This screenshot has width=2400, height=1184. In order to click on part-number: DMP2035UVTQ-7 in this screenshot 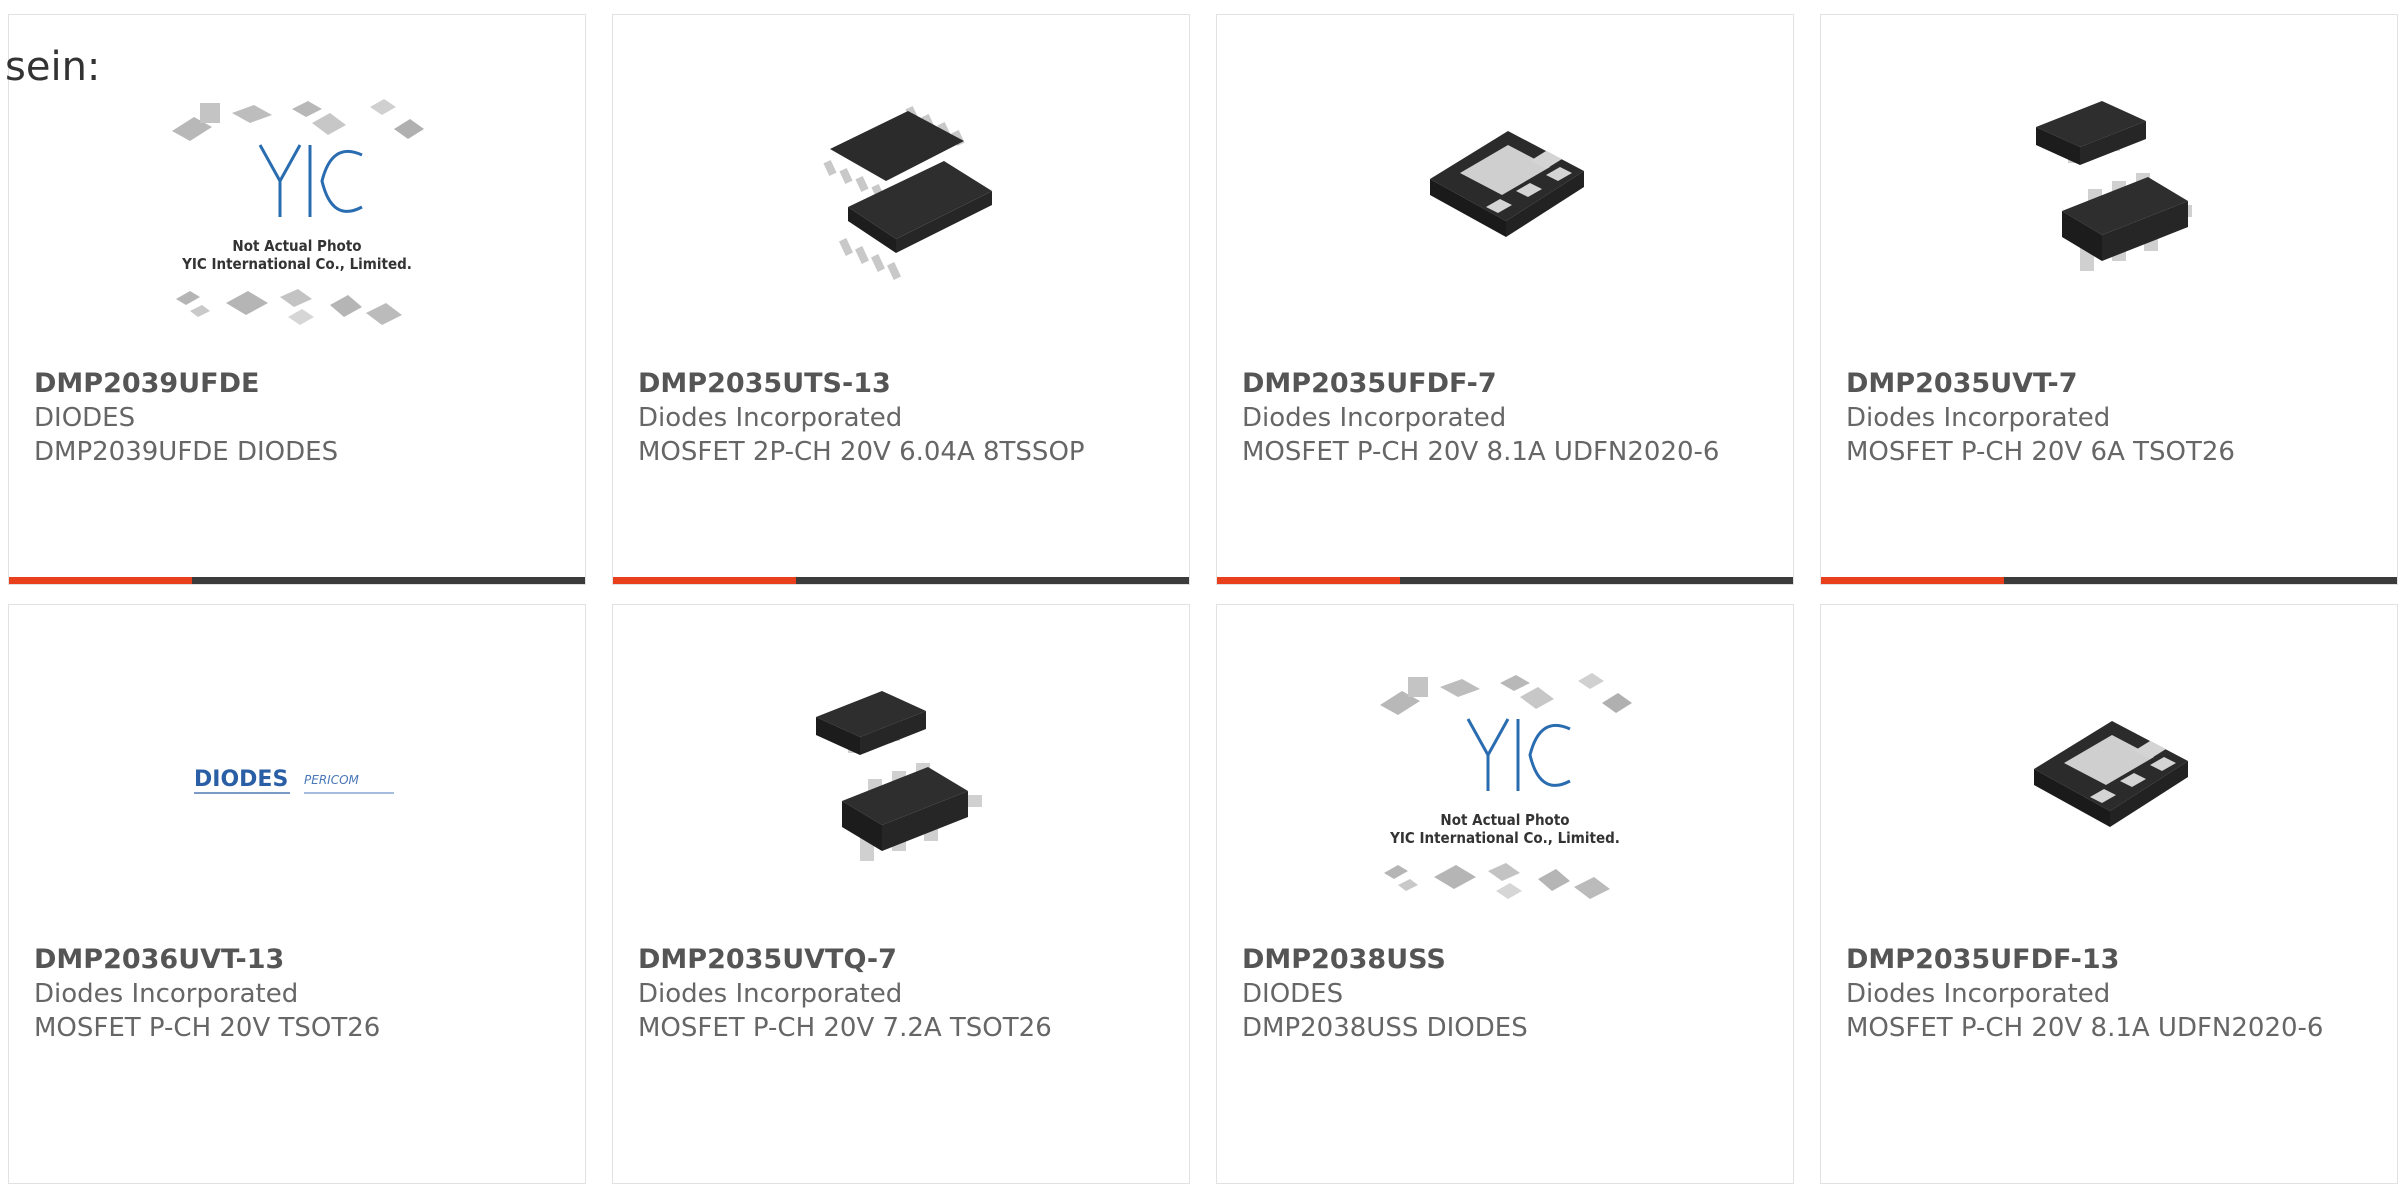, I will do `click(903, 960)`.